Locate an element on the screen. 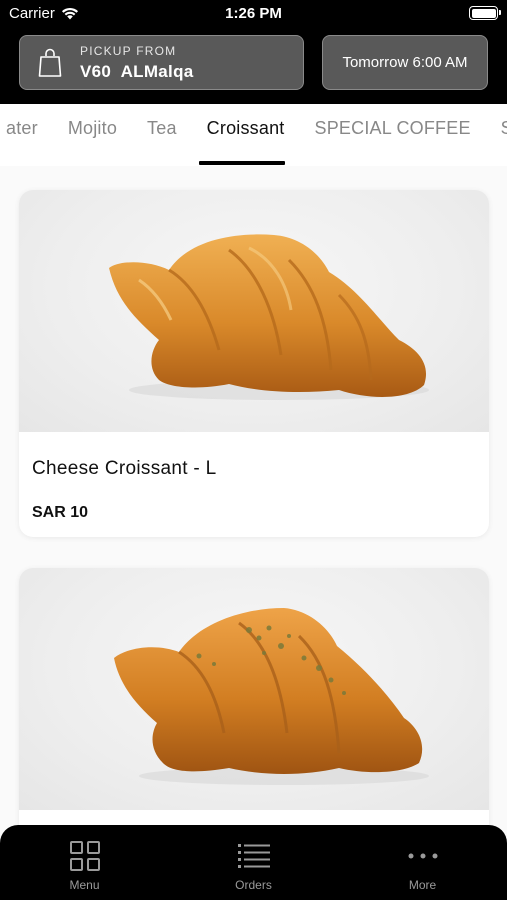 The image size is (507, 900). nav-more-label: More is located at coordinates (422, 885).